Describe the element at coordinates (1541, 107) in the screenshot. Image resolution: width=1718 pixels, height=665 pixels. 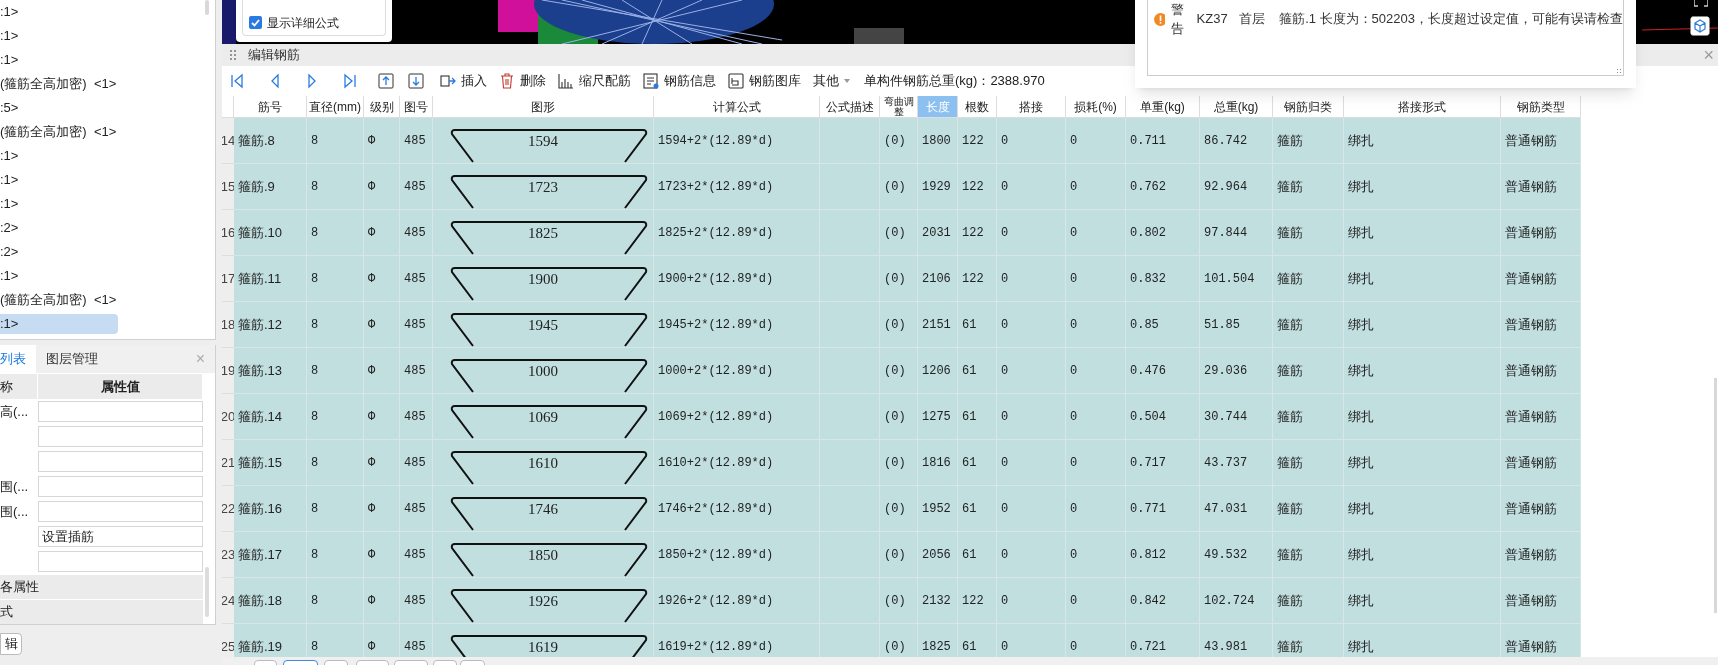
I see `column-header: 钢筋类型` at that location.